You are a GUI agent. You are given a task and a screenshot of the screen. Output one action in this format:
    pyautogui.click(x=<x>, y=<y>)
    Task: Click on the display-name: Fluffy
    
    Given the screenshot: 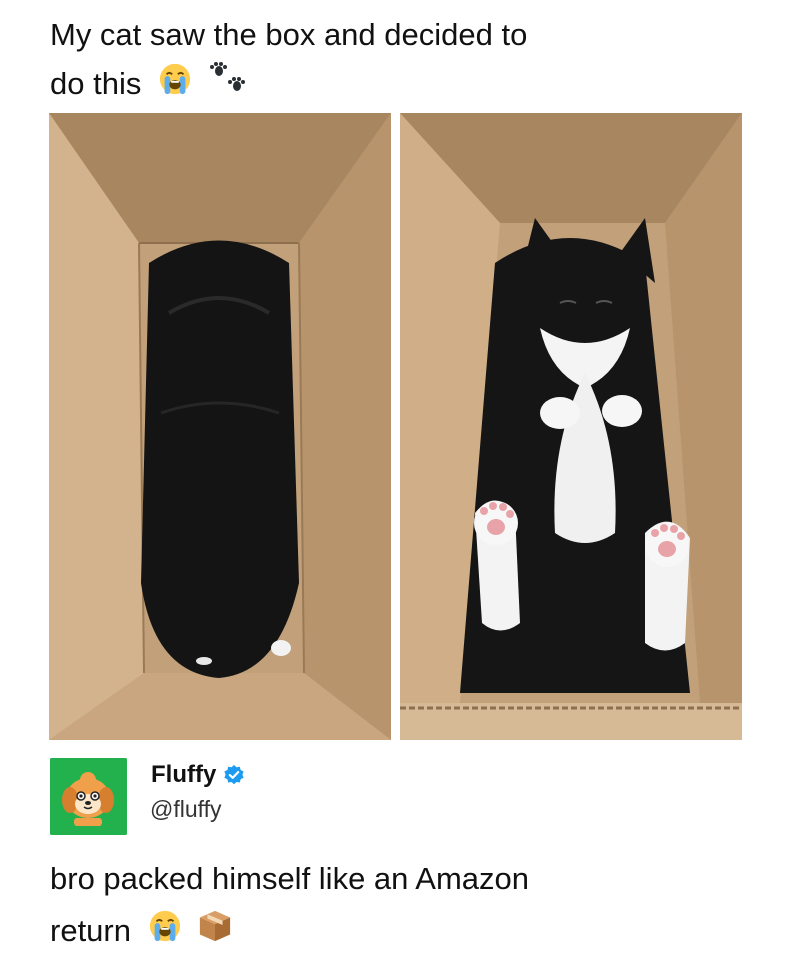 What is the action you would take?
    pyautogui.click(x=198, y=775)
    